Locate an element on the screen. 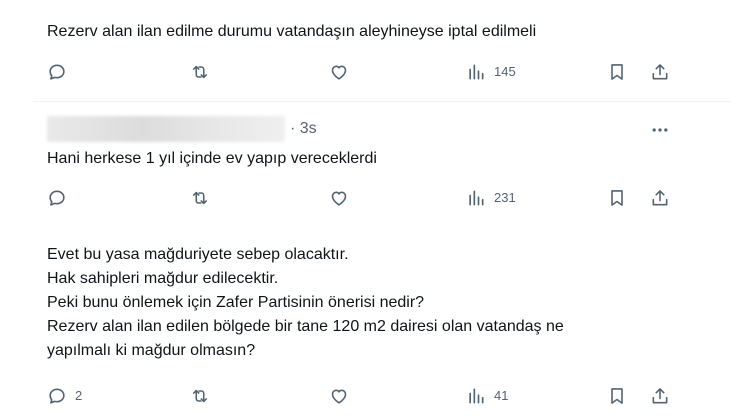  more-button is located at coordinates (660, 130).